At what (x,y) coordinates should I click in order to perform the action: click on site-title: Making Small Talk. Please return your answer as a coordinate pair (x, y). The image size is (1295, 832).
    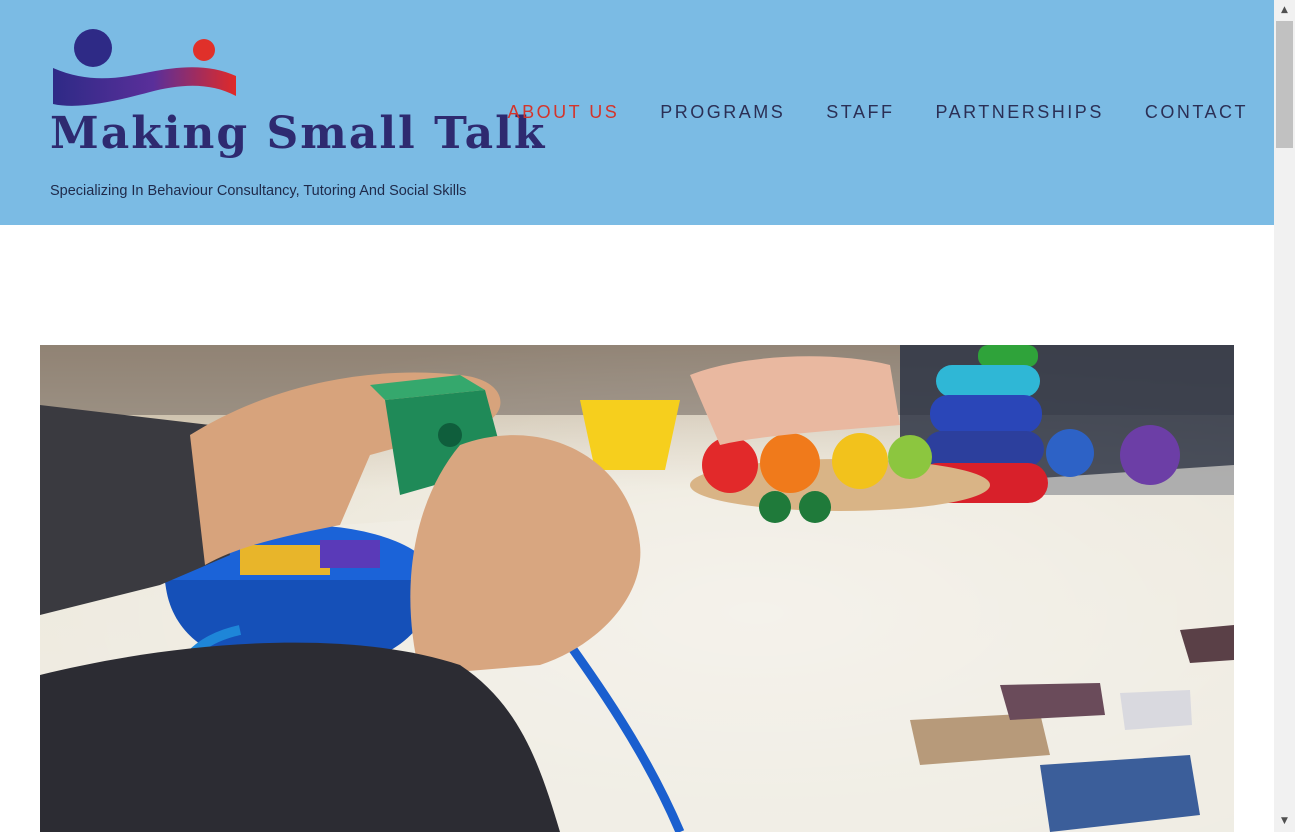
    Looking at the image, I should click on (298, 133).